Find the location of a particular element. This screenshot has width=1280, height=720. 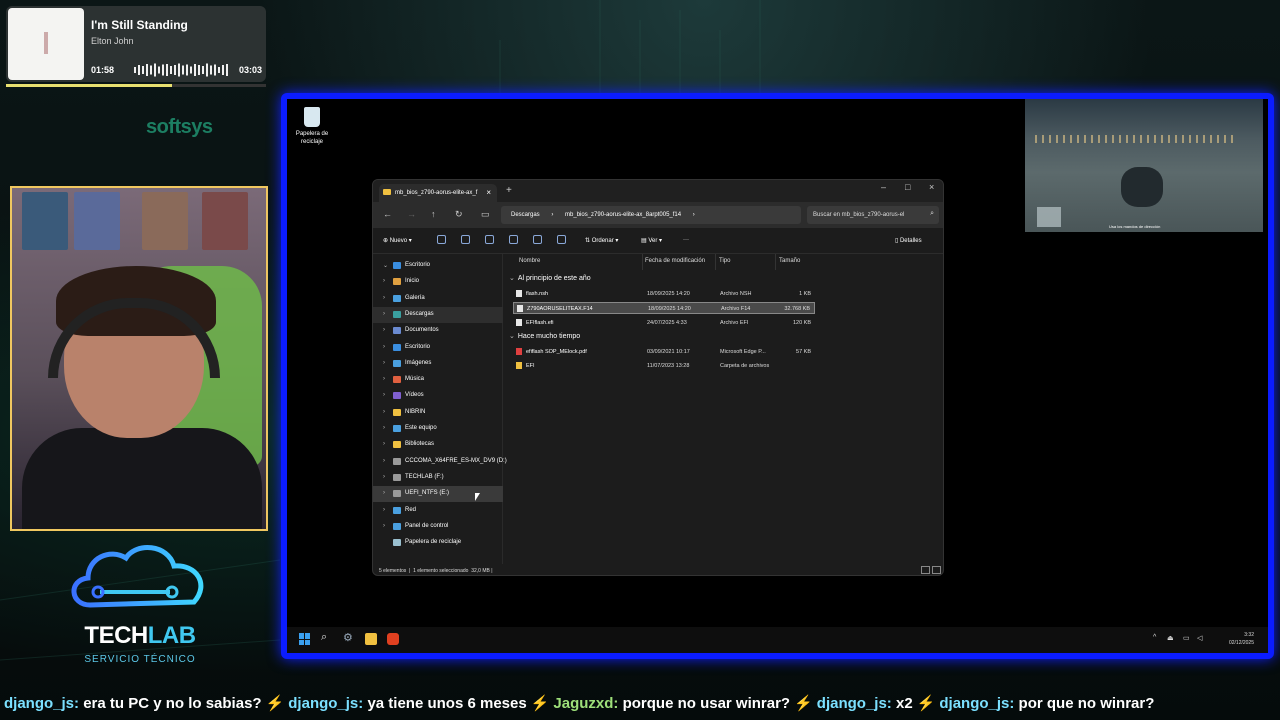

desktop-icon is located at coordinates (397, 265).